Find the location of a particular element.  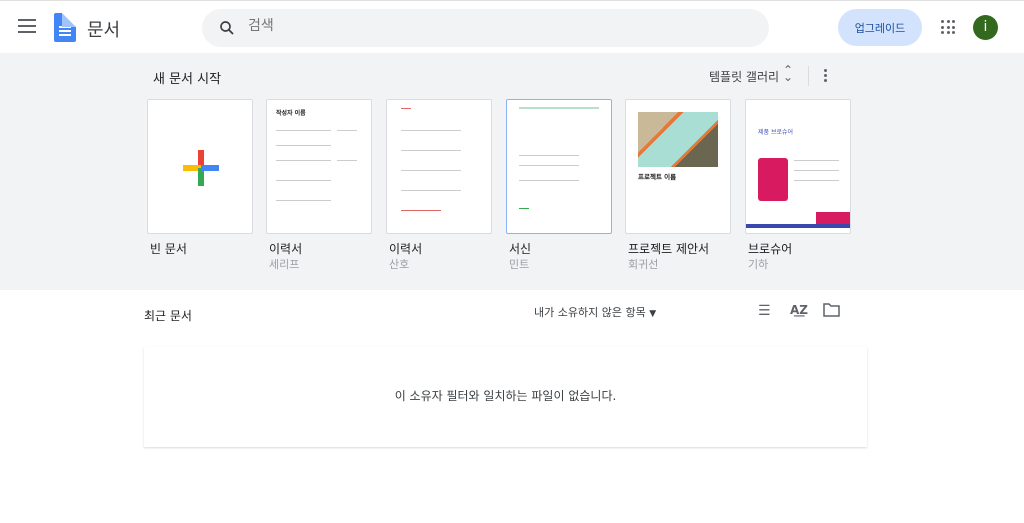

top-bar: 문서 업그레이드 i is located at coordinates (512, 26).